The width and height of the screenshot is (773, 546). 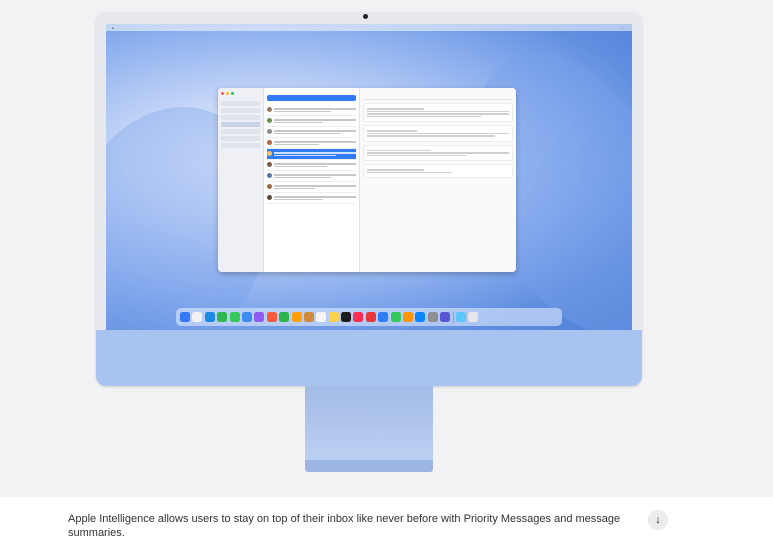 What do you see at coordinates (369, 358) in the screenshot?
I see `imac-chin` at bounding box center [369, 358].